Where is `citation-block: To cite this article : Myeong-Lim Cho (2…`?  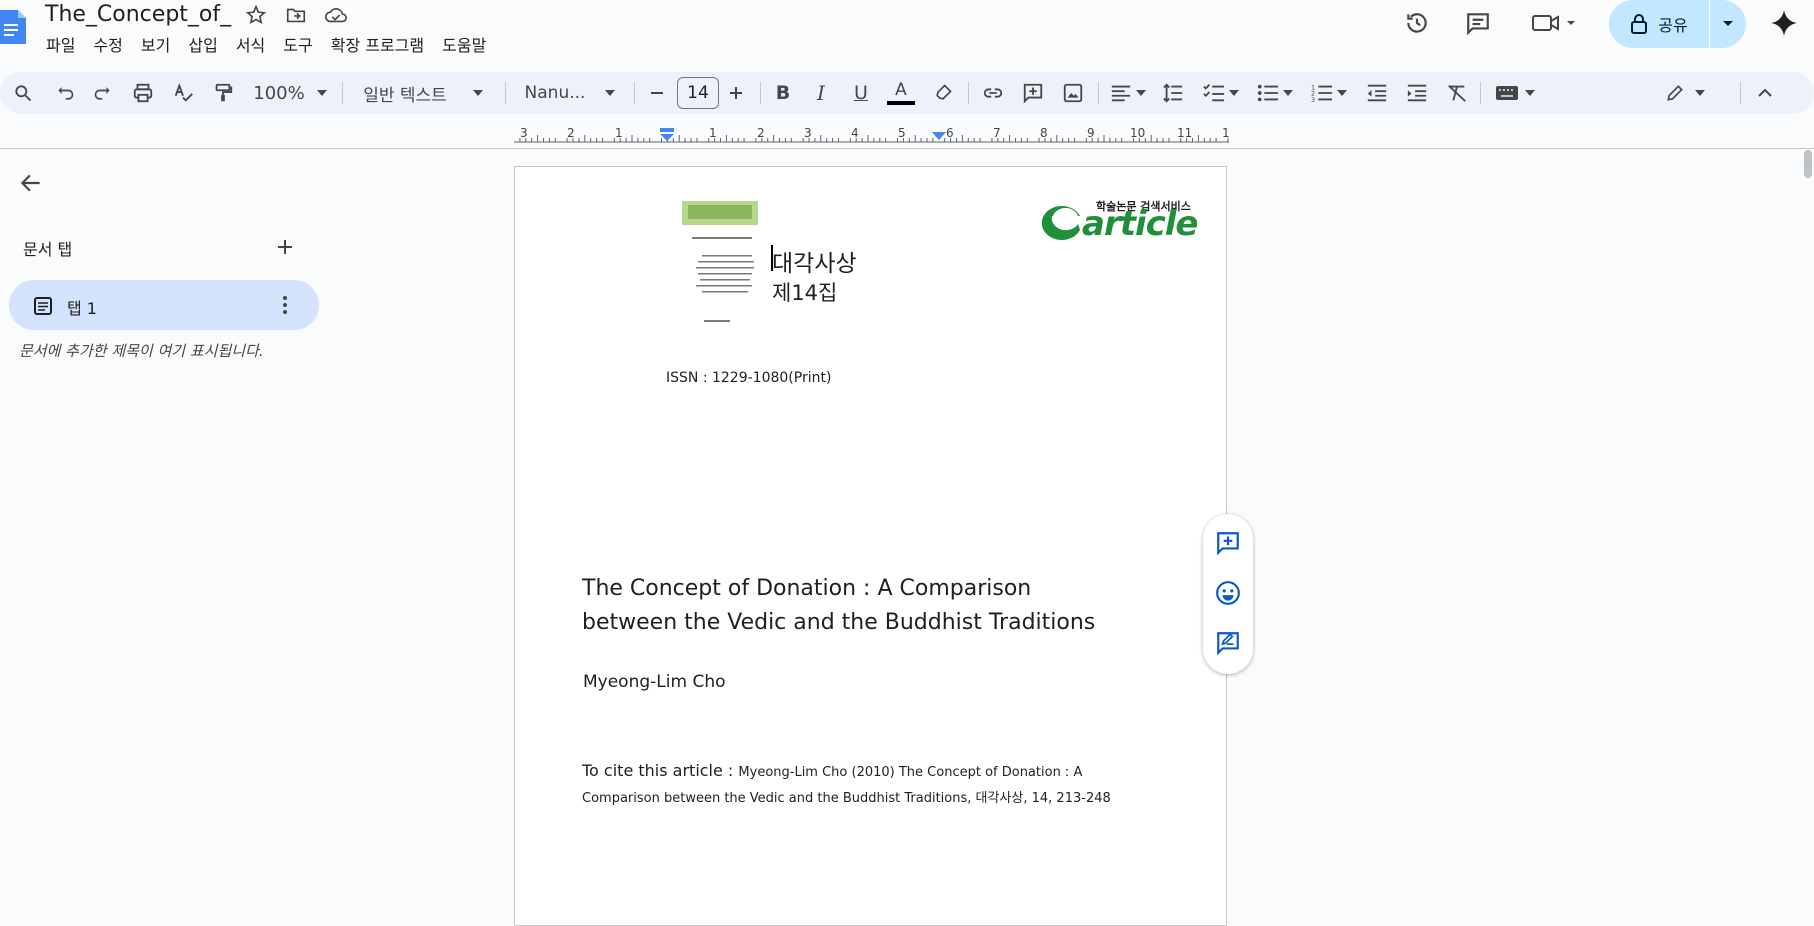
citation-block: To cite this article : Myeong-Lim Cho (2… is located at coordinates (892, 785).